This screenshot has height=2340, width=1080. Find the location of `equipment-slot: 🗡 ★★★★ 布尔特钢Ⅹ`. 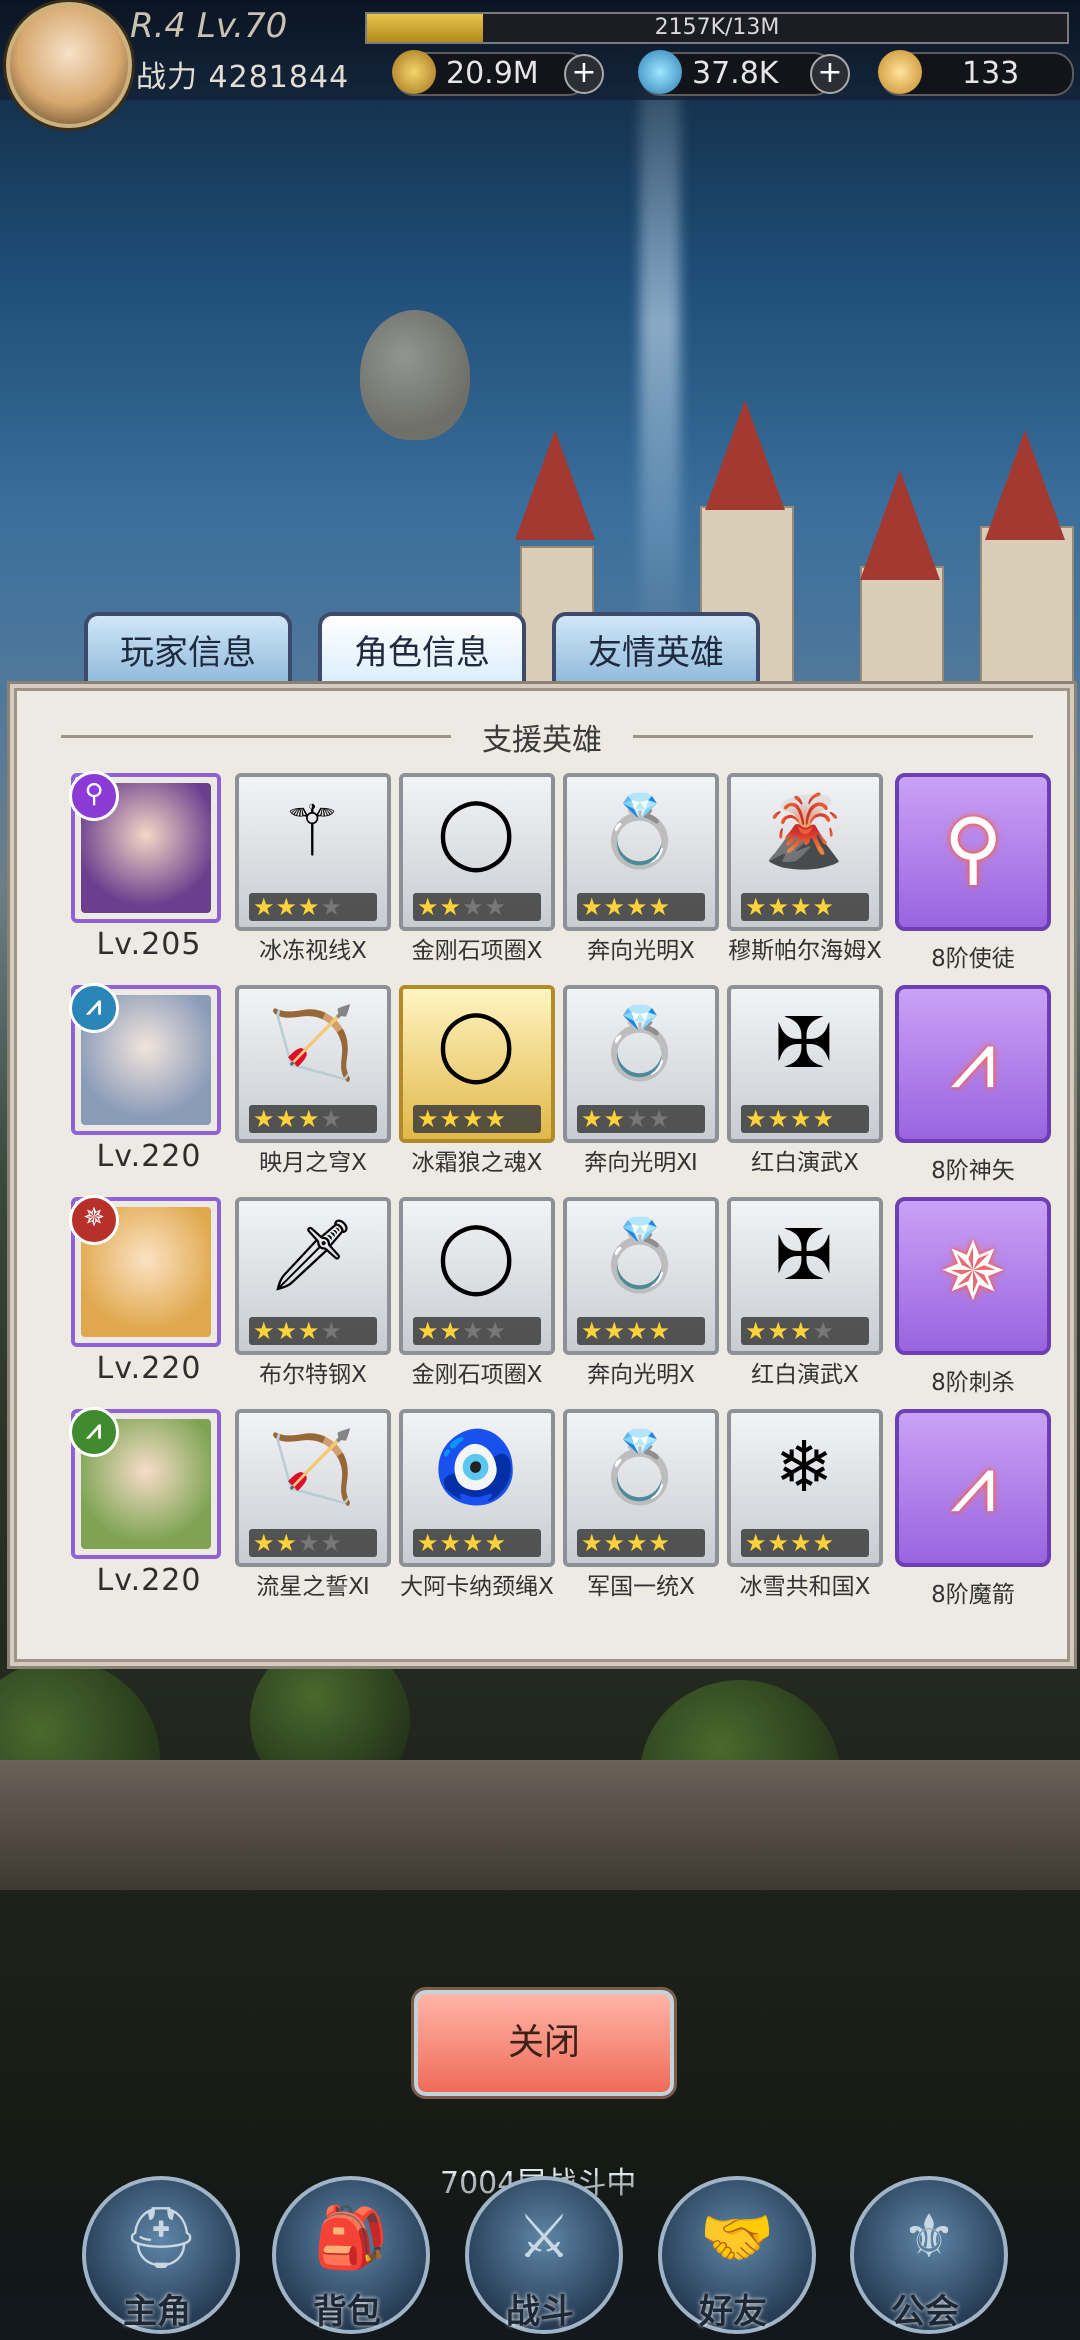

equipment-slot: 🗡 ★★★★ 布尔特钢Ⅹ is located at coordinates (313, 1292).